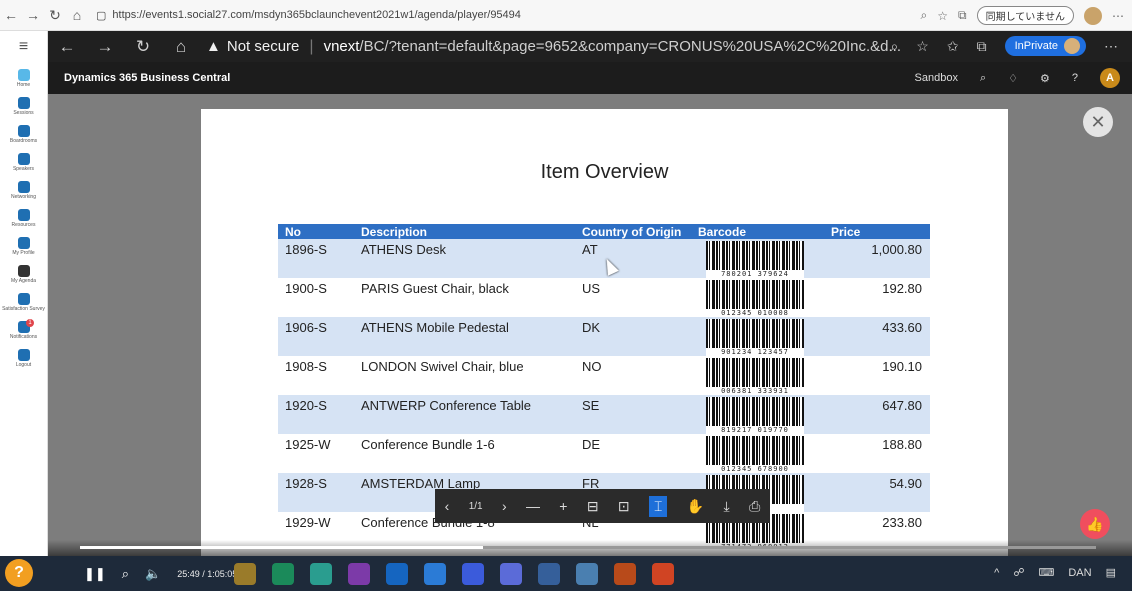  I want to click on paint-icon, so click(625, 574).